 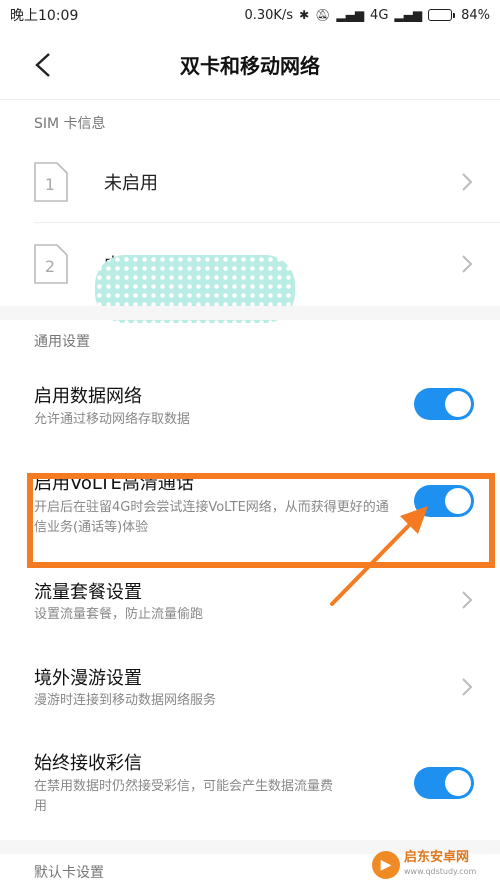 What do you see at coordinates (386, 865) in the screenshot?
I see `watermark-logo-icon: ▶` at bounding box center [386, 865].